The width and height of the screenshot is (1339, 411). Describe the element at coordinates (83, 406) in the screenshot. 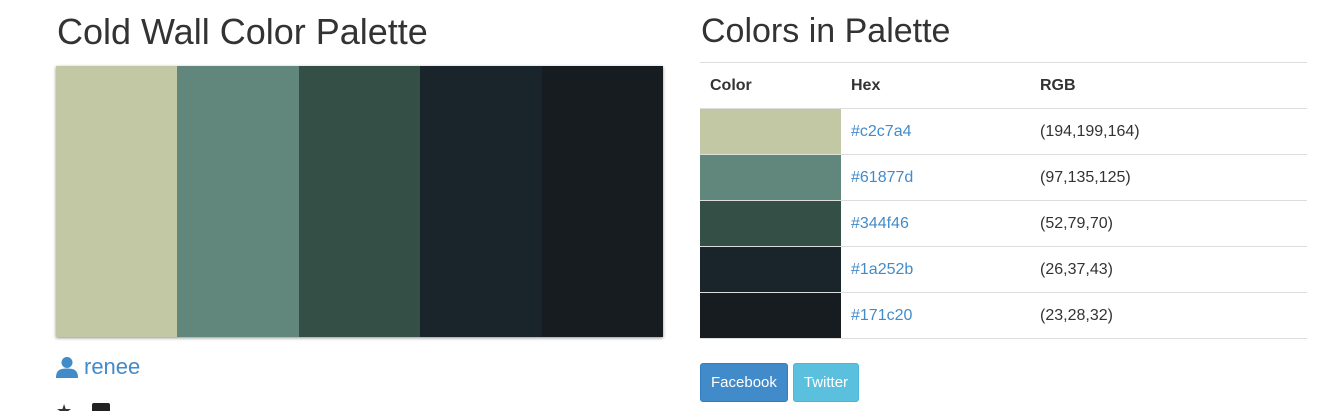

I see `palette-stats: ★` at that location.